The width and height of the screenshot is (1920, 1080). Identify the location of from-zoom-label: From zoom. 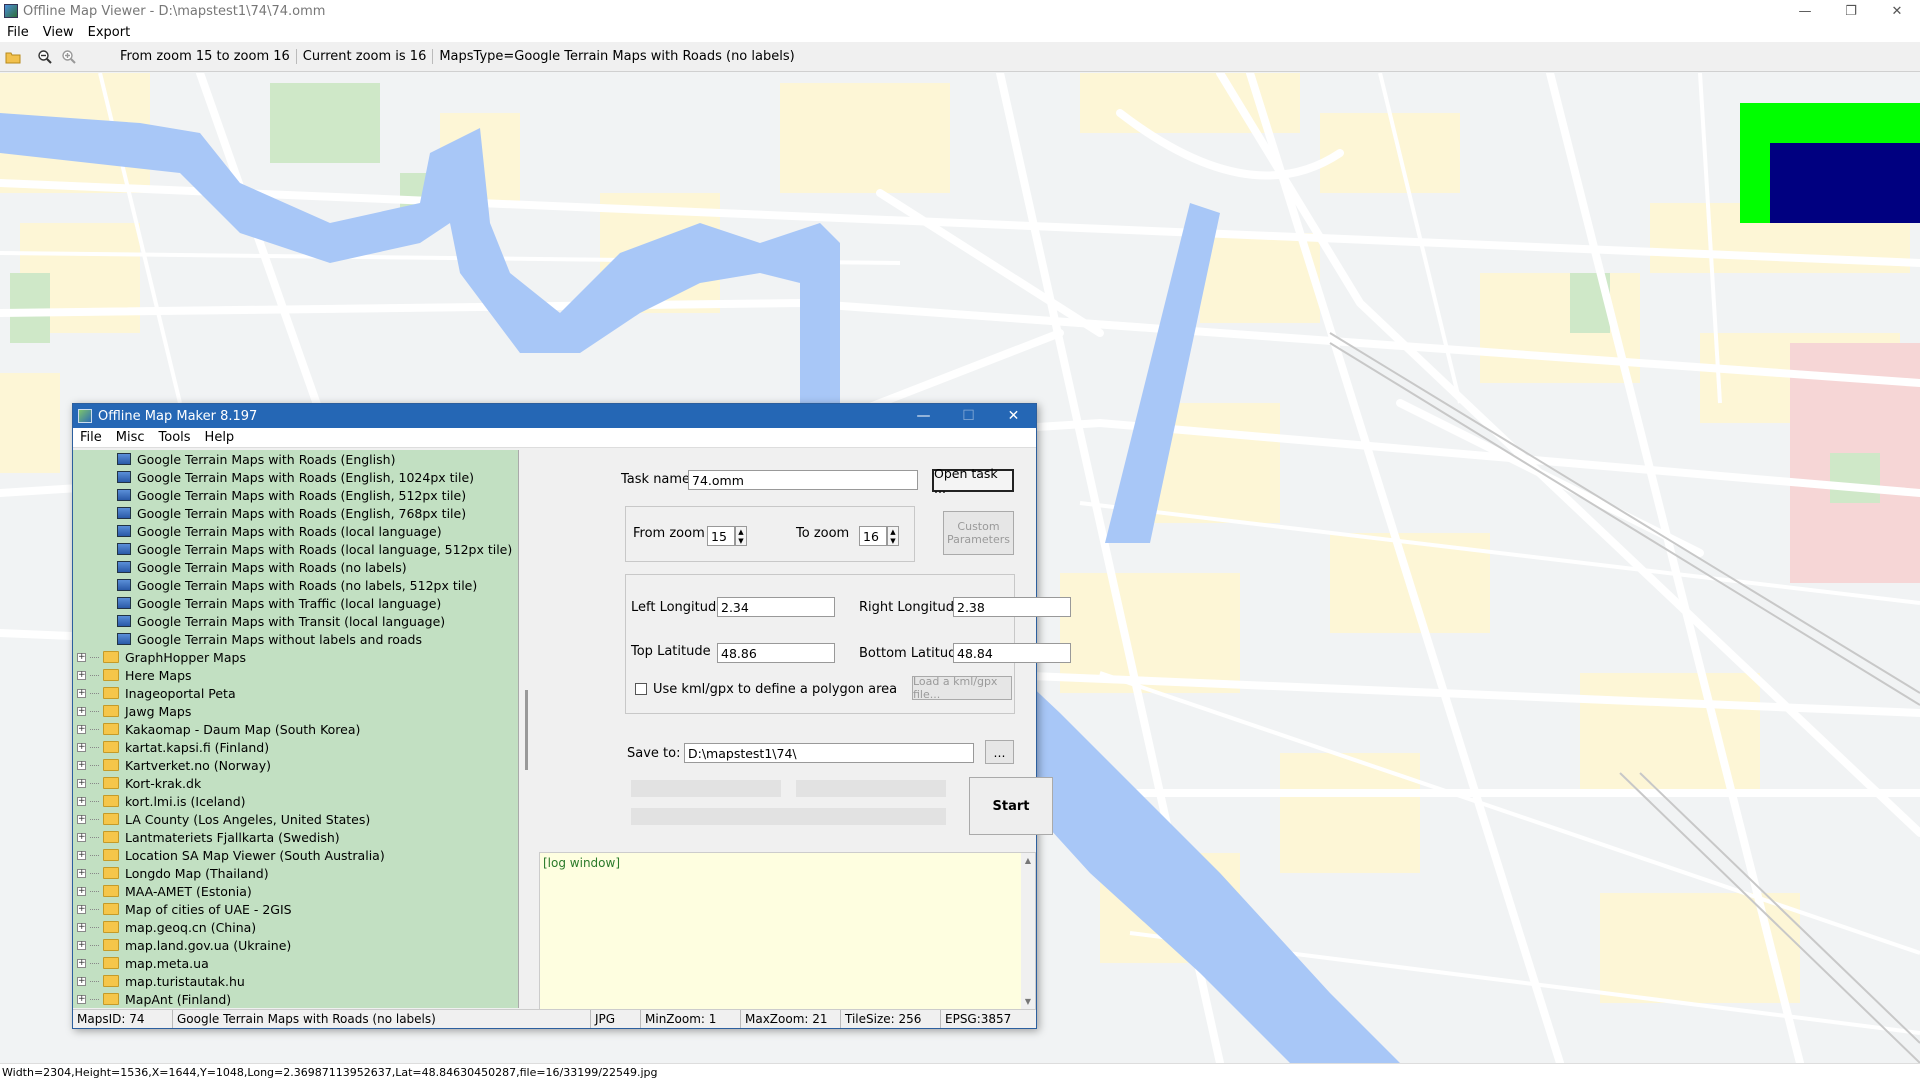
(669, 533).